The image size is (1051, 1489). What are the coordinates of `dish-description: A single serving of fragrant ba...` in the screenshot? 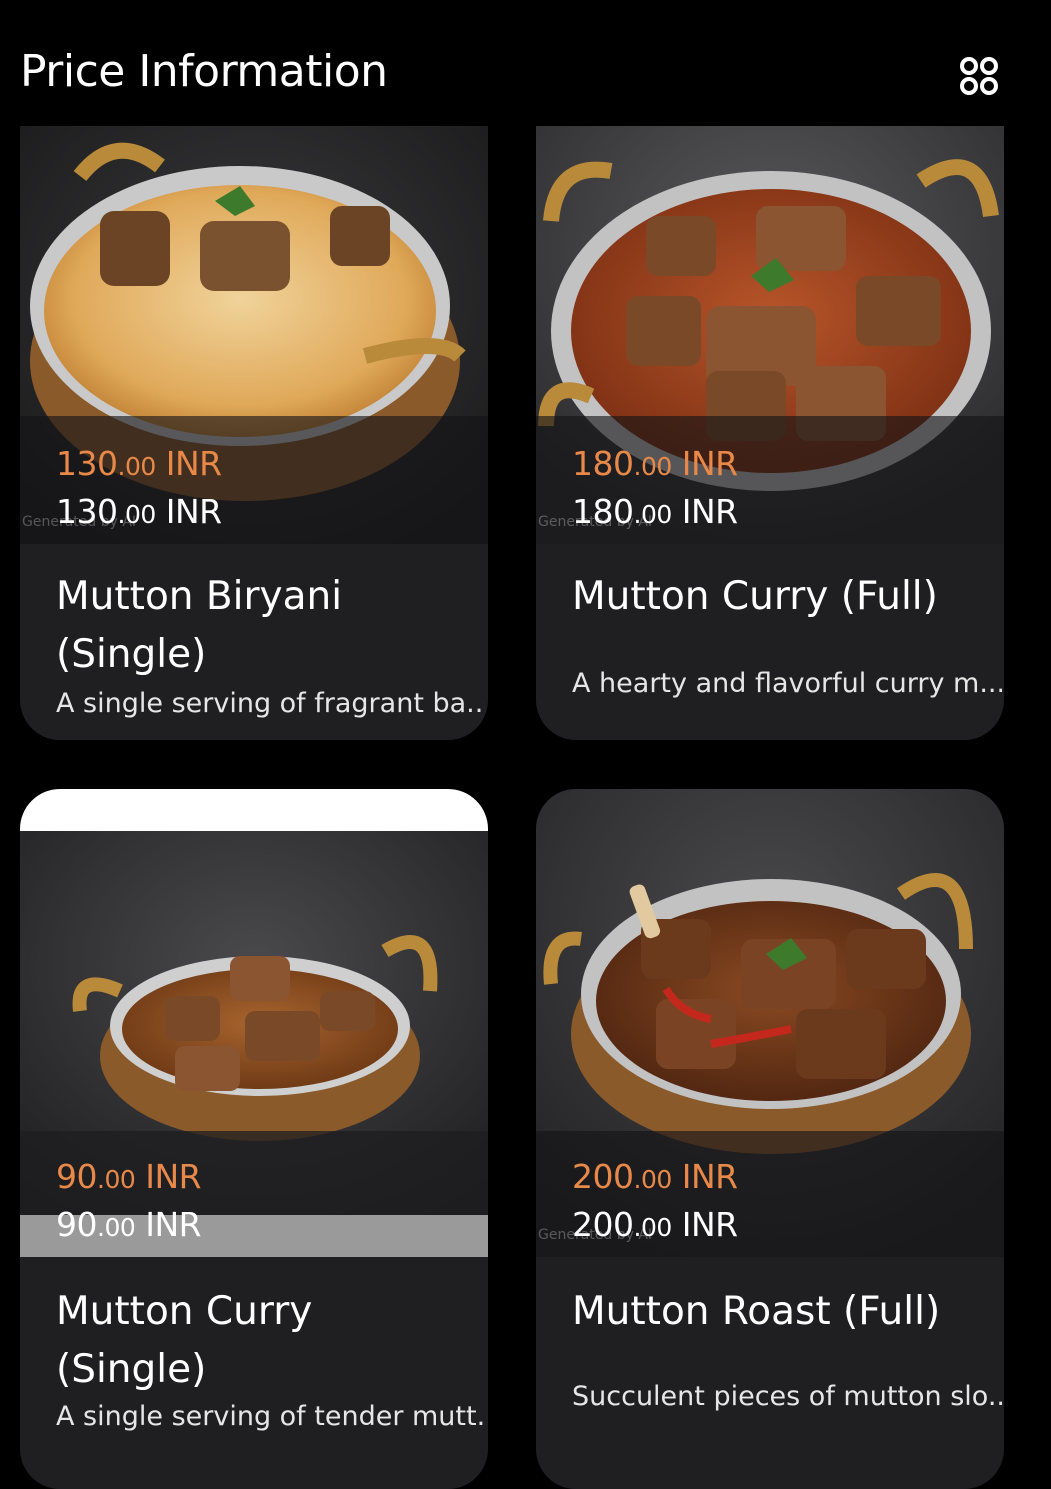 It's located at (271, 703).